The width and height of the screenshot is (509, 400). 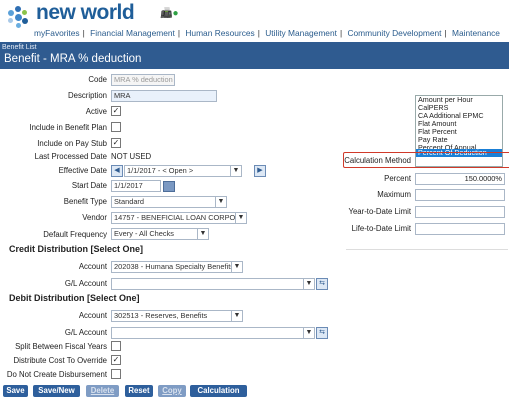 What do you see at coordinates (116, 143) in the screenshot?
I see `include-pay-stub-checkbox: ✓` at bounding box center [116, 143].